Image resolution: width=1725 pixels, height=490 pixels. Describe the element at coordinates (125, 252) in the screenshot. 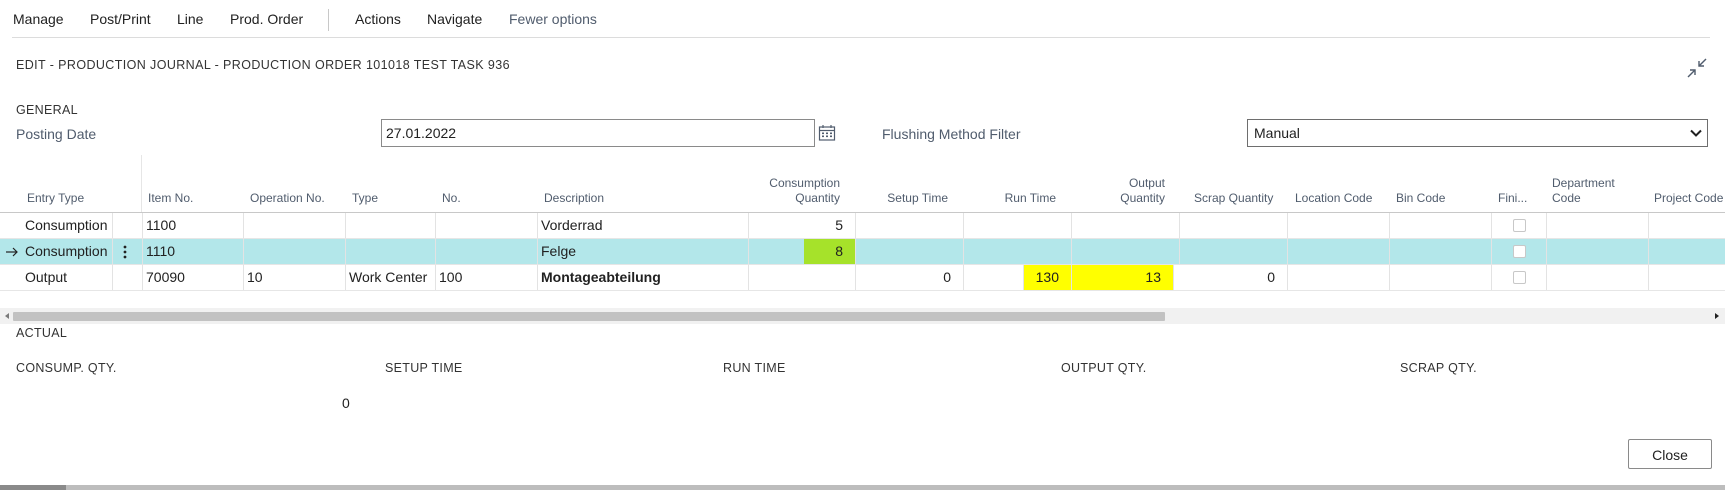

I see `row-menu-icon` at that location.